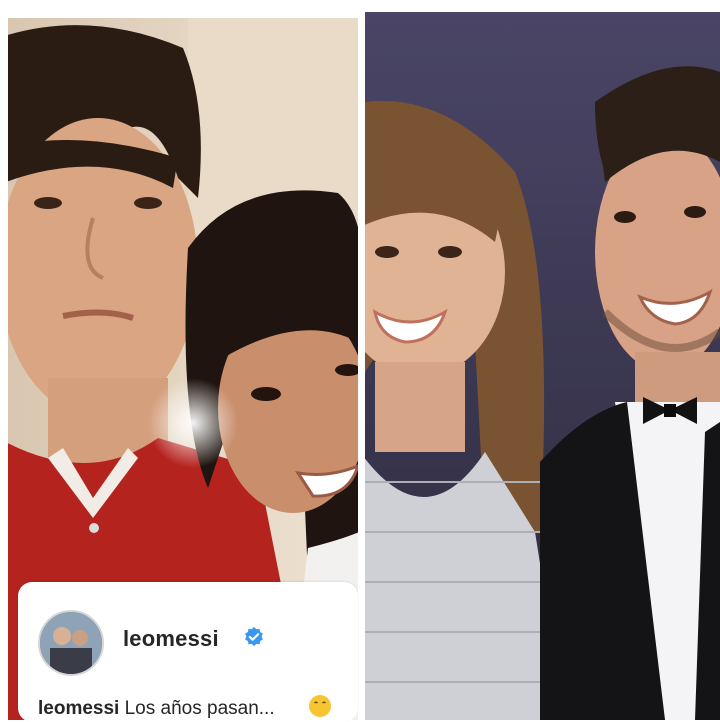 The height and width of the screenshot is (722, 720). I want to click on smiling-face-emoji-icon, so click(320, 706).